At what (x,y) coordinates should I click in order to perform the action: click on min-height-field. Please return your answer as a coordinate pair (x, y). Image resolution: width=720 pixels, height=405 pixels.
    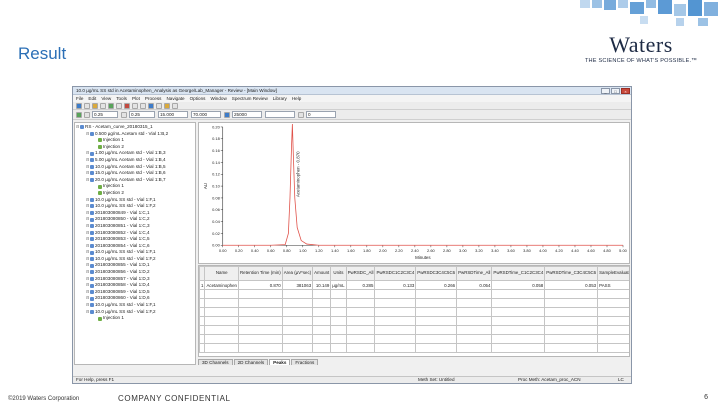
    Looking at the image, I should click on (280, 114).